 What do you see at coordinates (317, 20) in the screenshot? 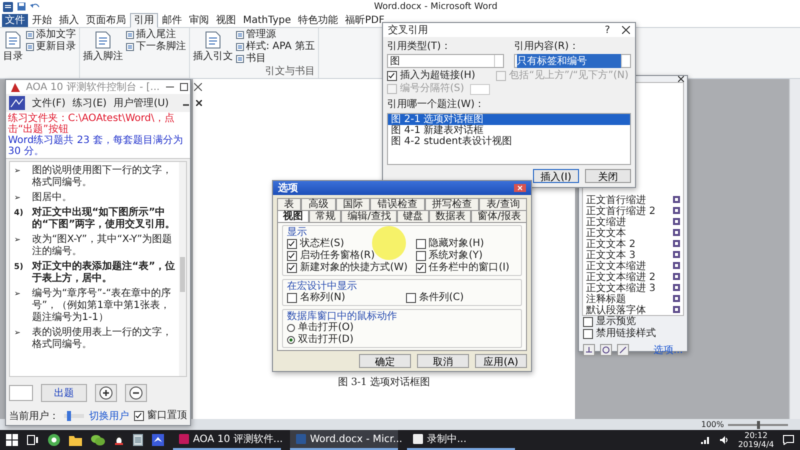
I see `ribbon-tab: 特色功能` at bounding box center [317, 20].